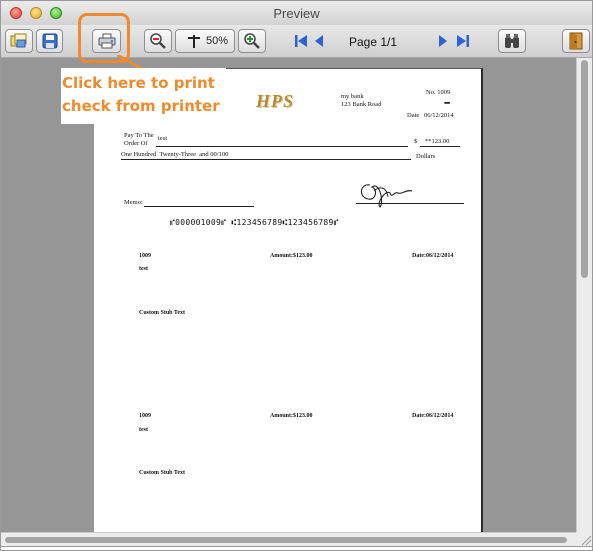 This screenshot has width=593, height=551. What do you see at coordinates (438, 92) in the screenshot?
I see `check-number: No. 1009` at bounding box center [438, 92].